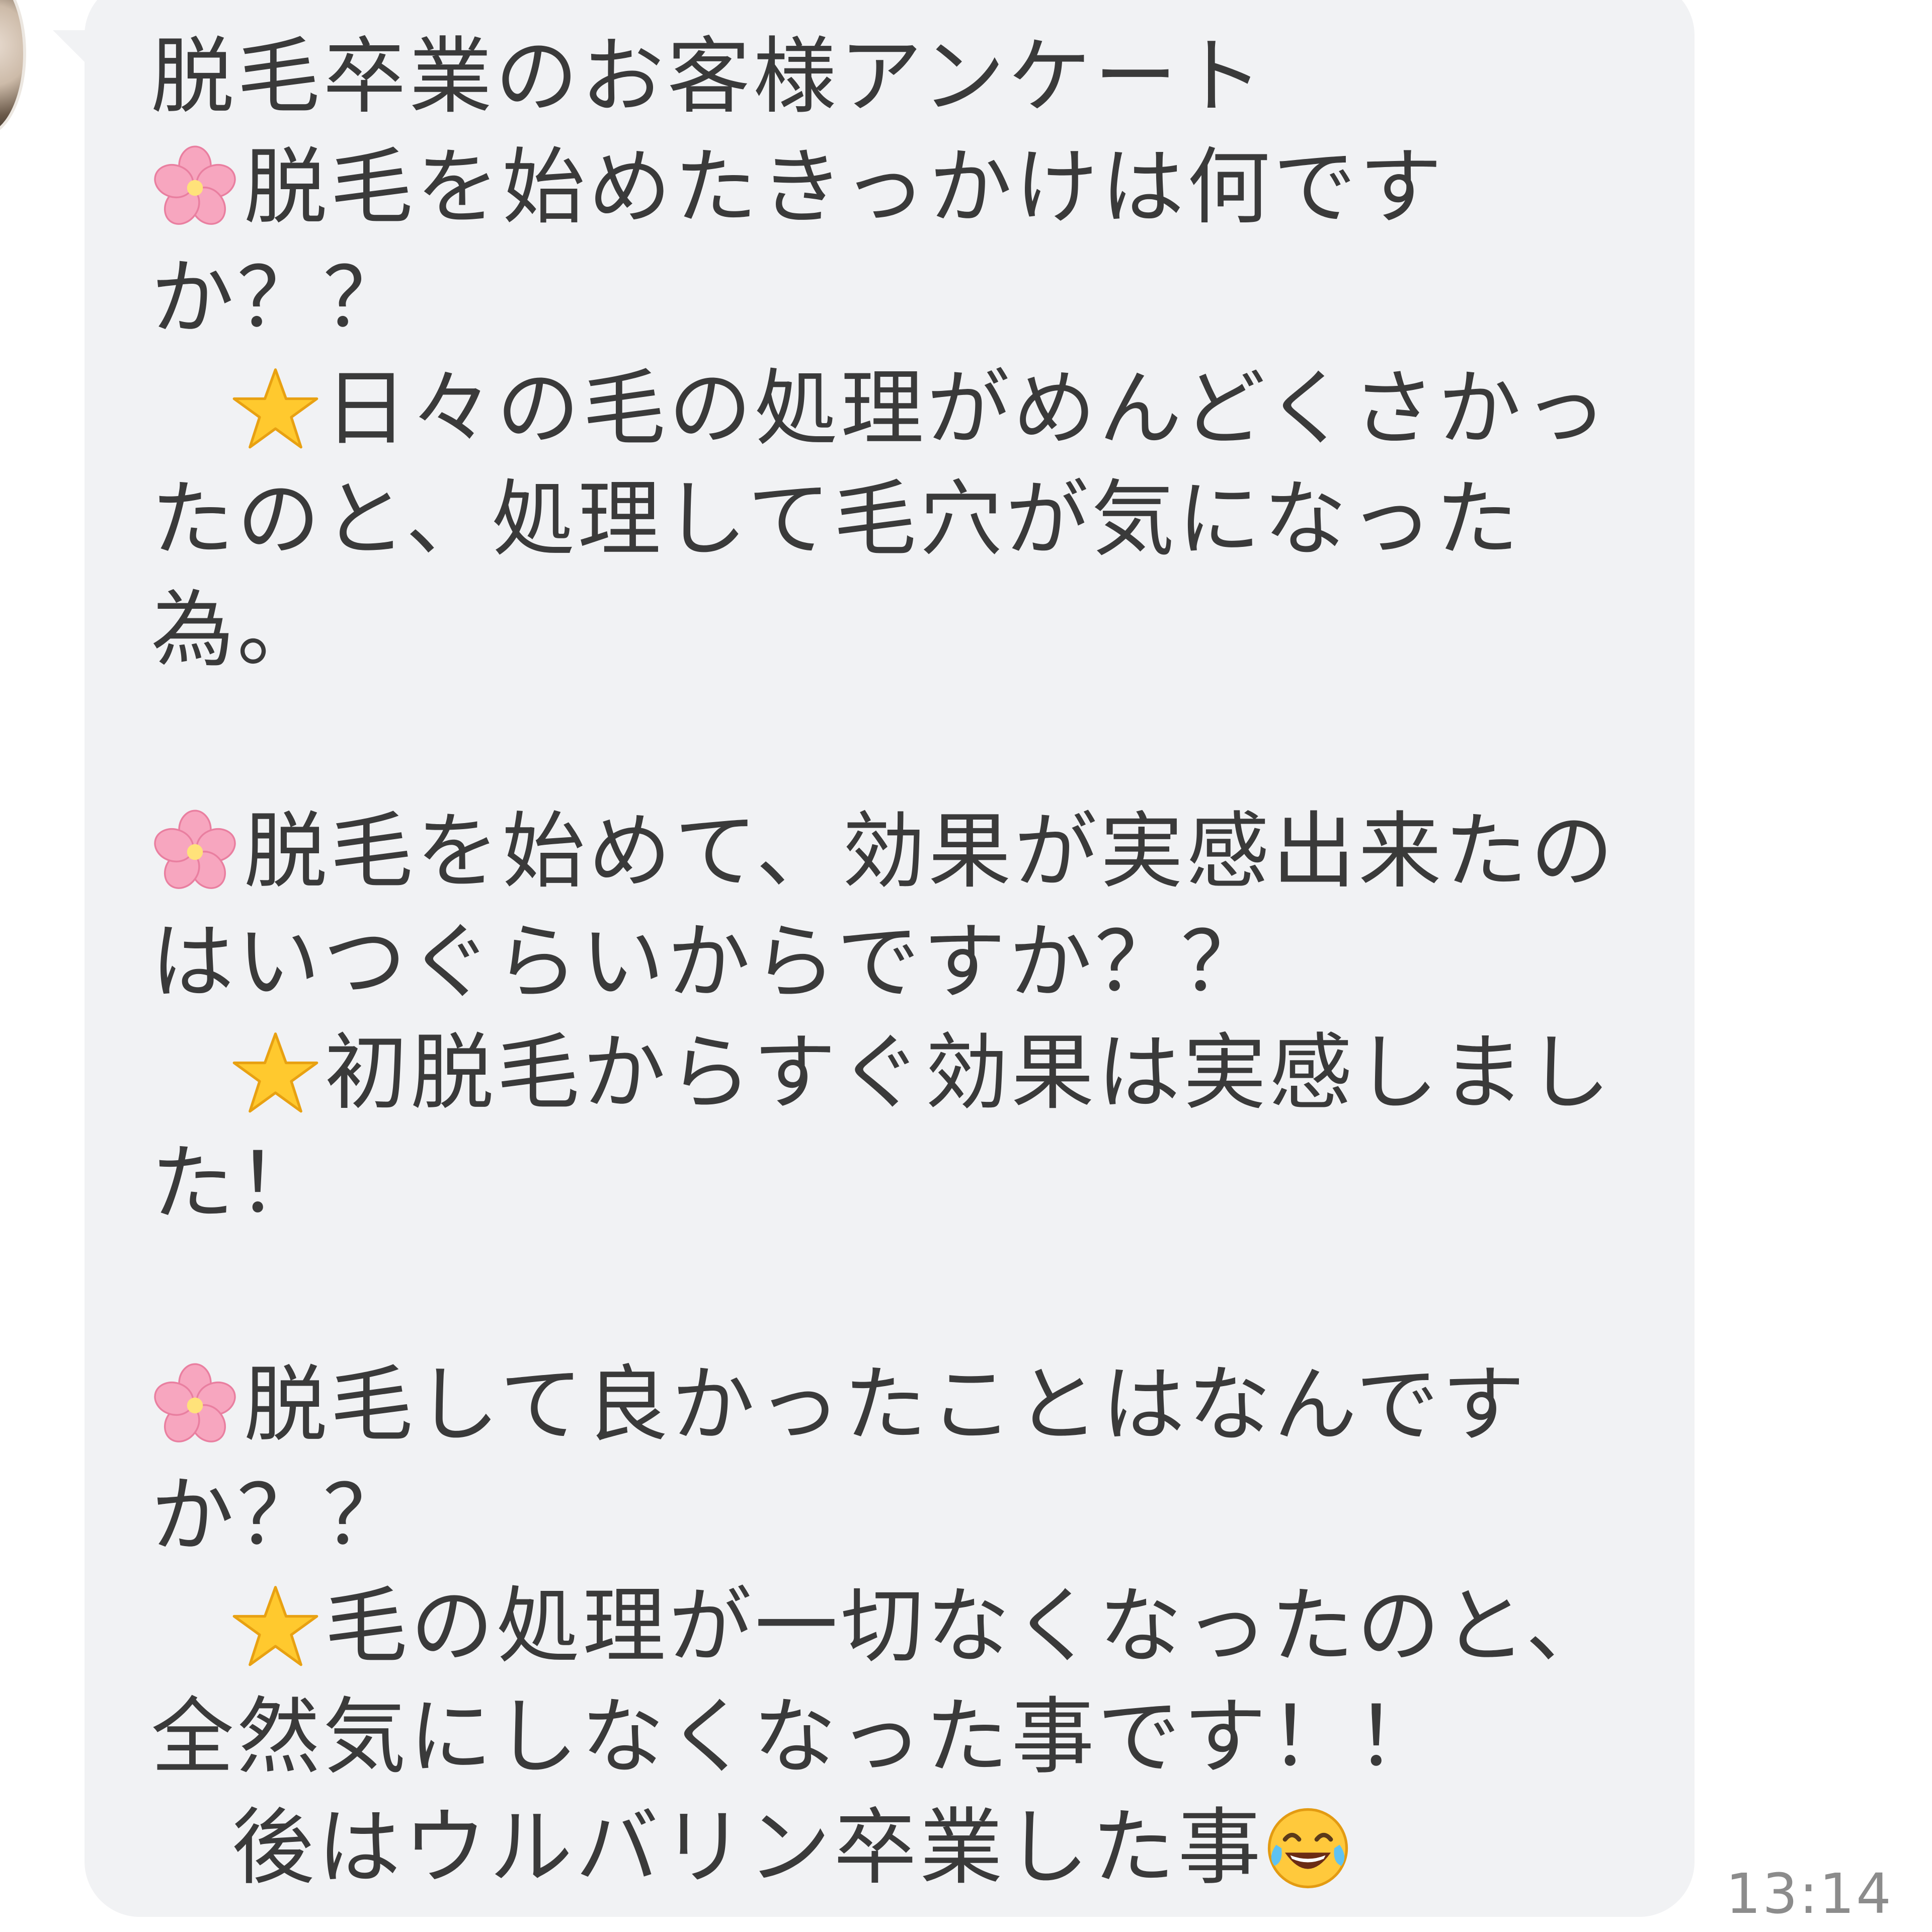 Image resolution: width=1932 pixels, height=1932 pixels. I want to click on message-timestamp: 13:14, so click(1809, 1894).